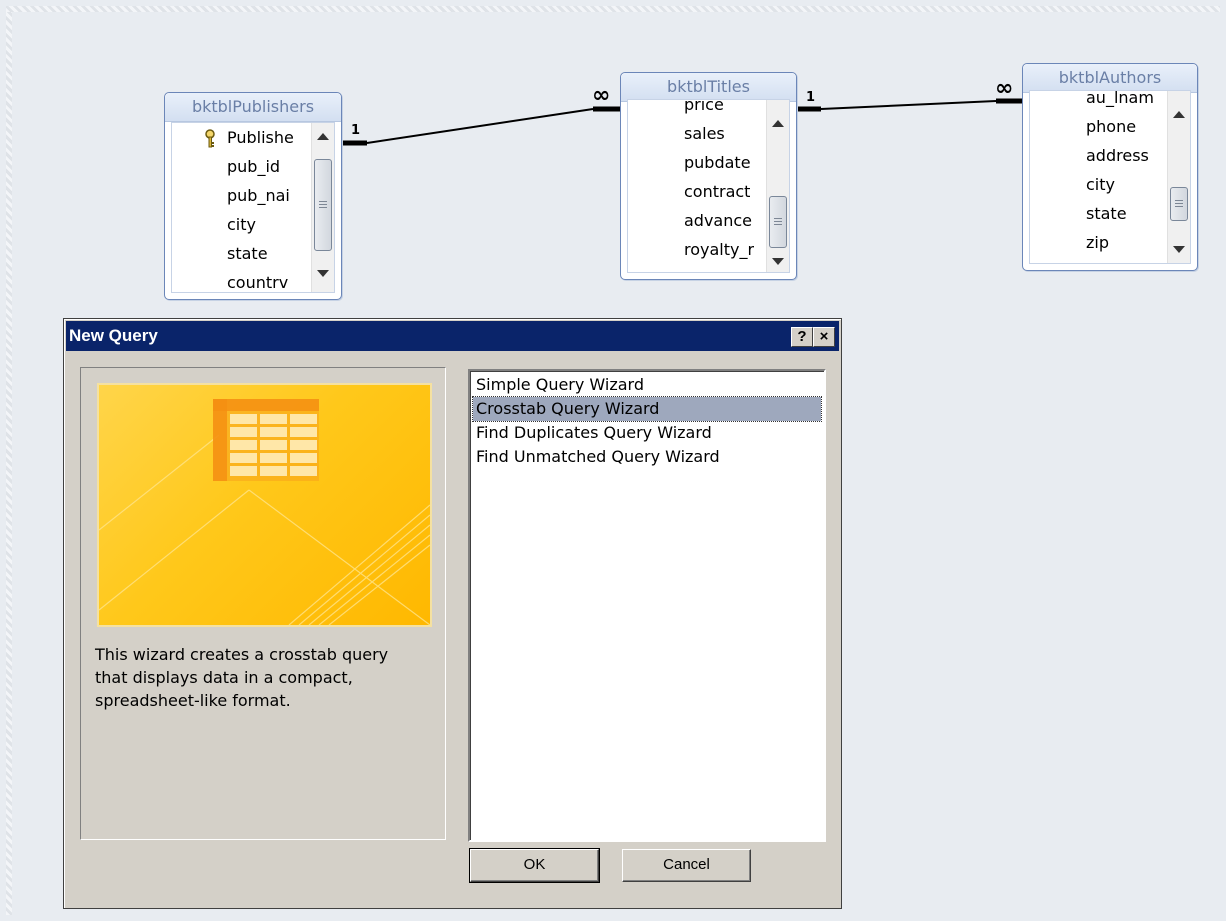 This screenshot has height=921, width=1226. I want to click on table-title: bktblAuthors, so click(1110, 78).